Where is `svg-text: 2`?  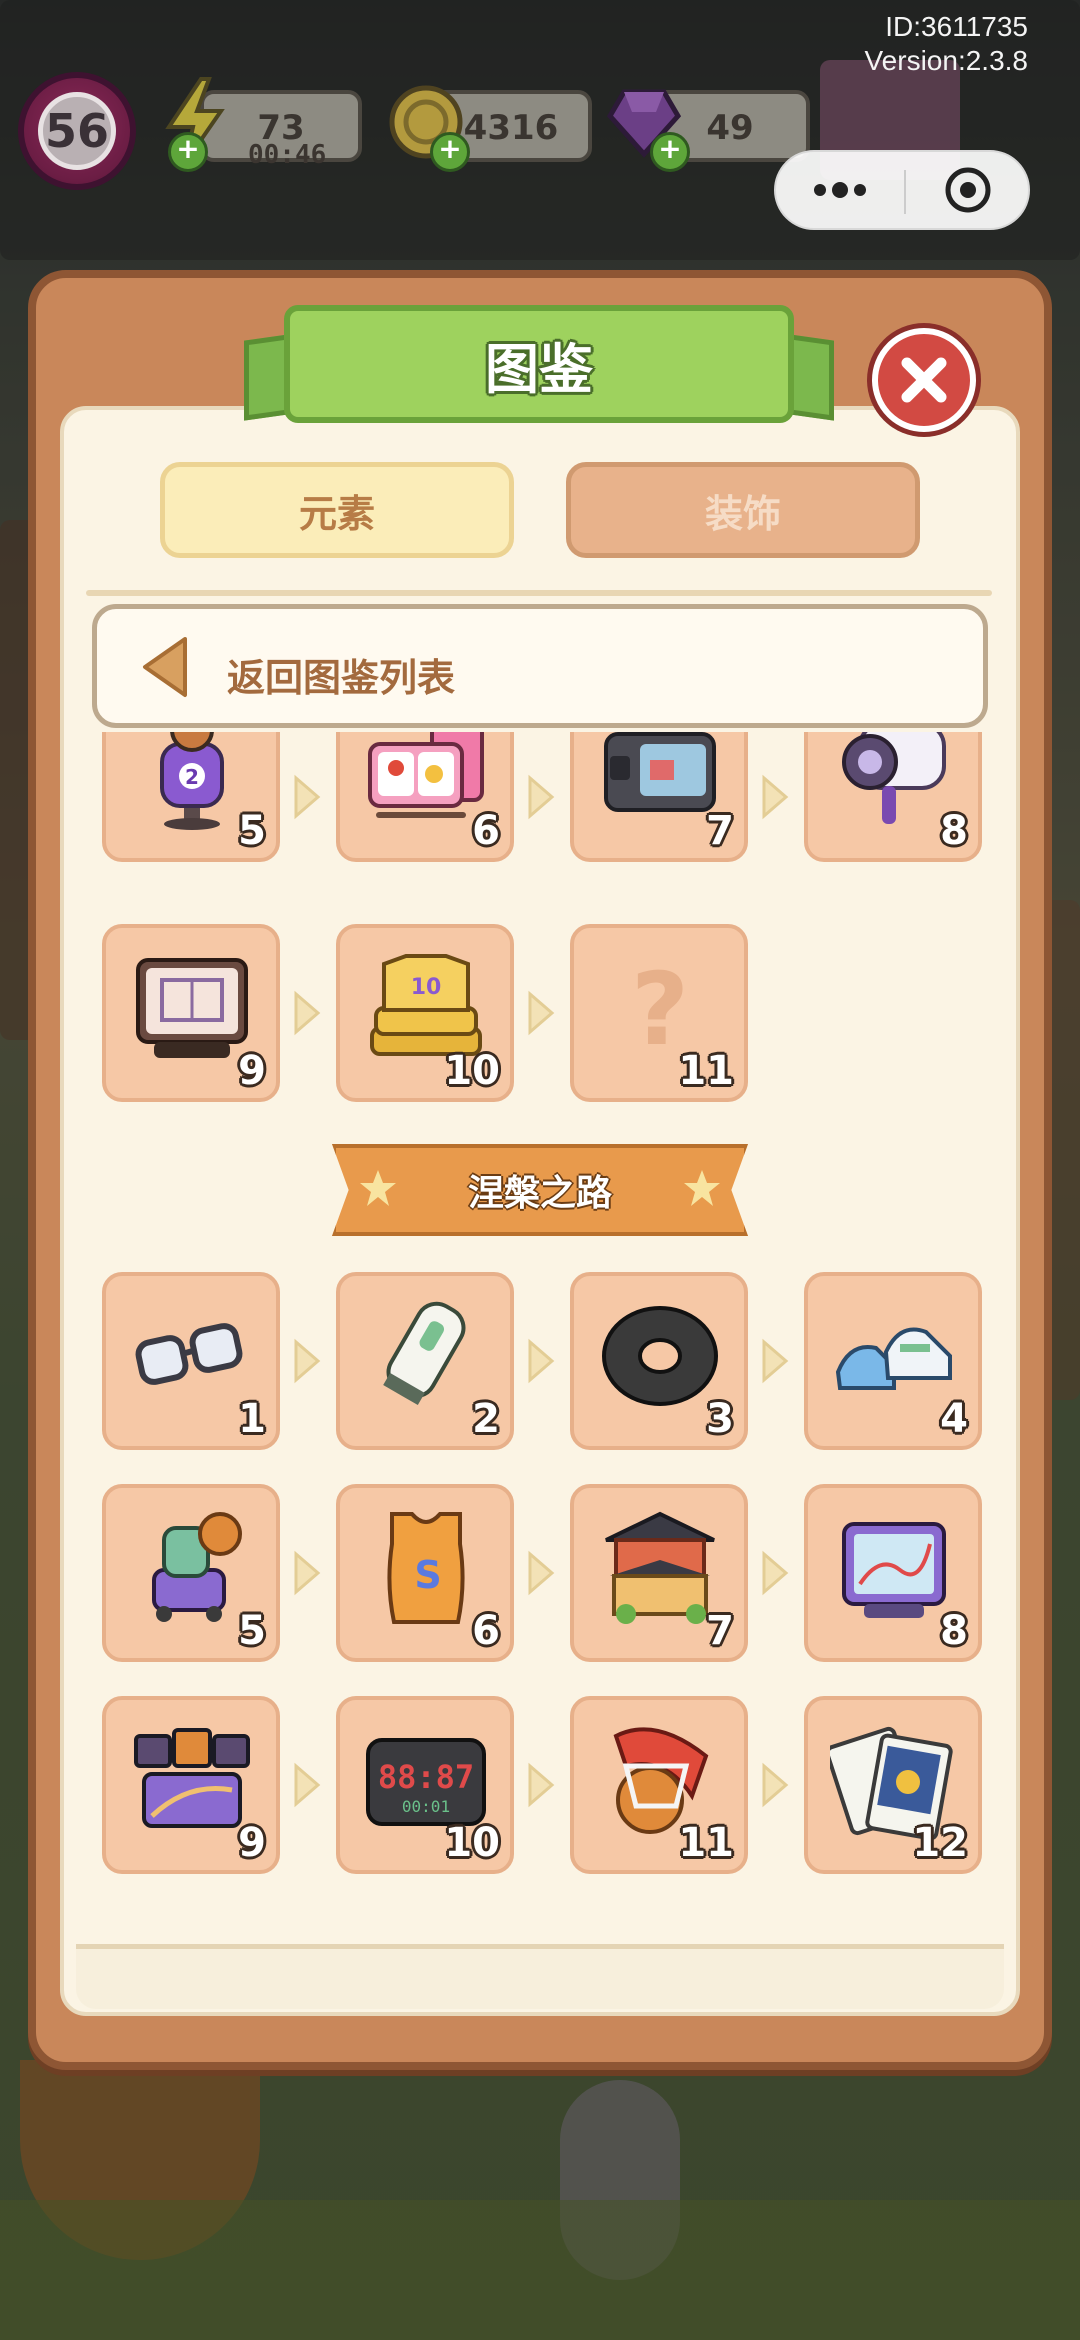
svg-text: 2 is located at coordinates (192, 777).